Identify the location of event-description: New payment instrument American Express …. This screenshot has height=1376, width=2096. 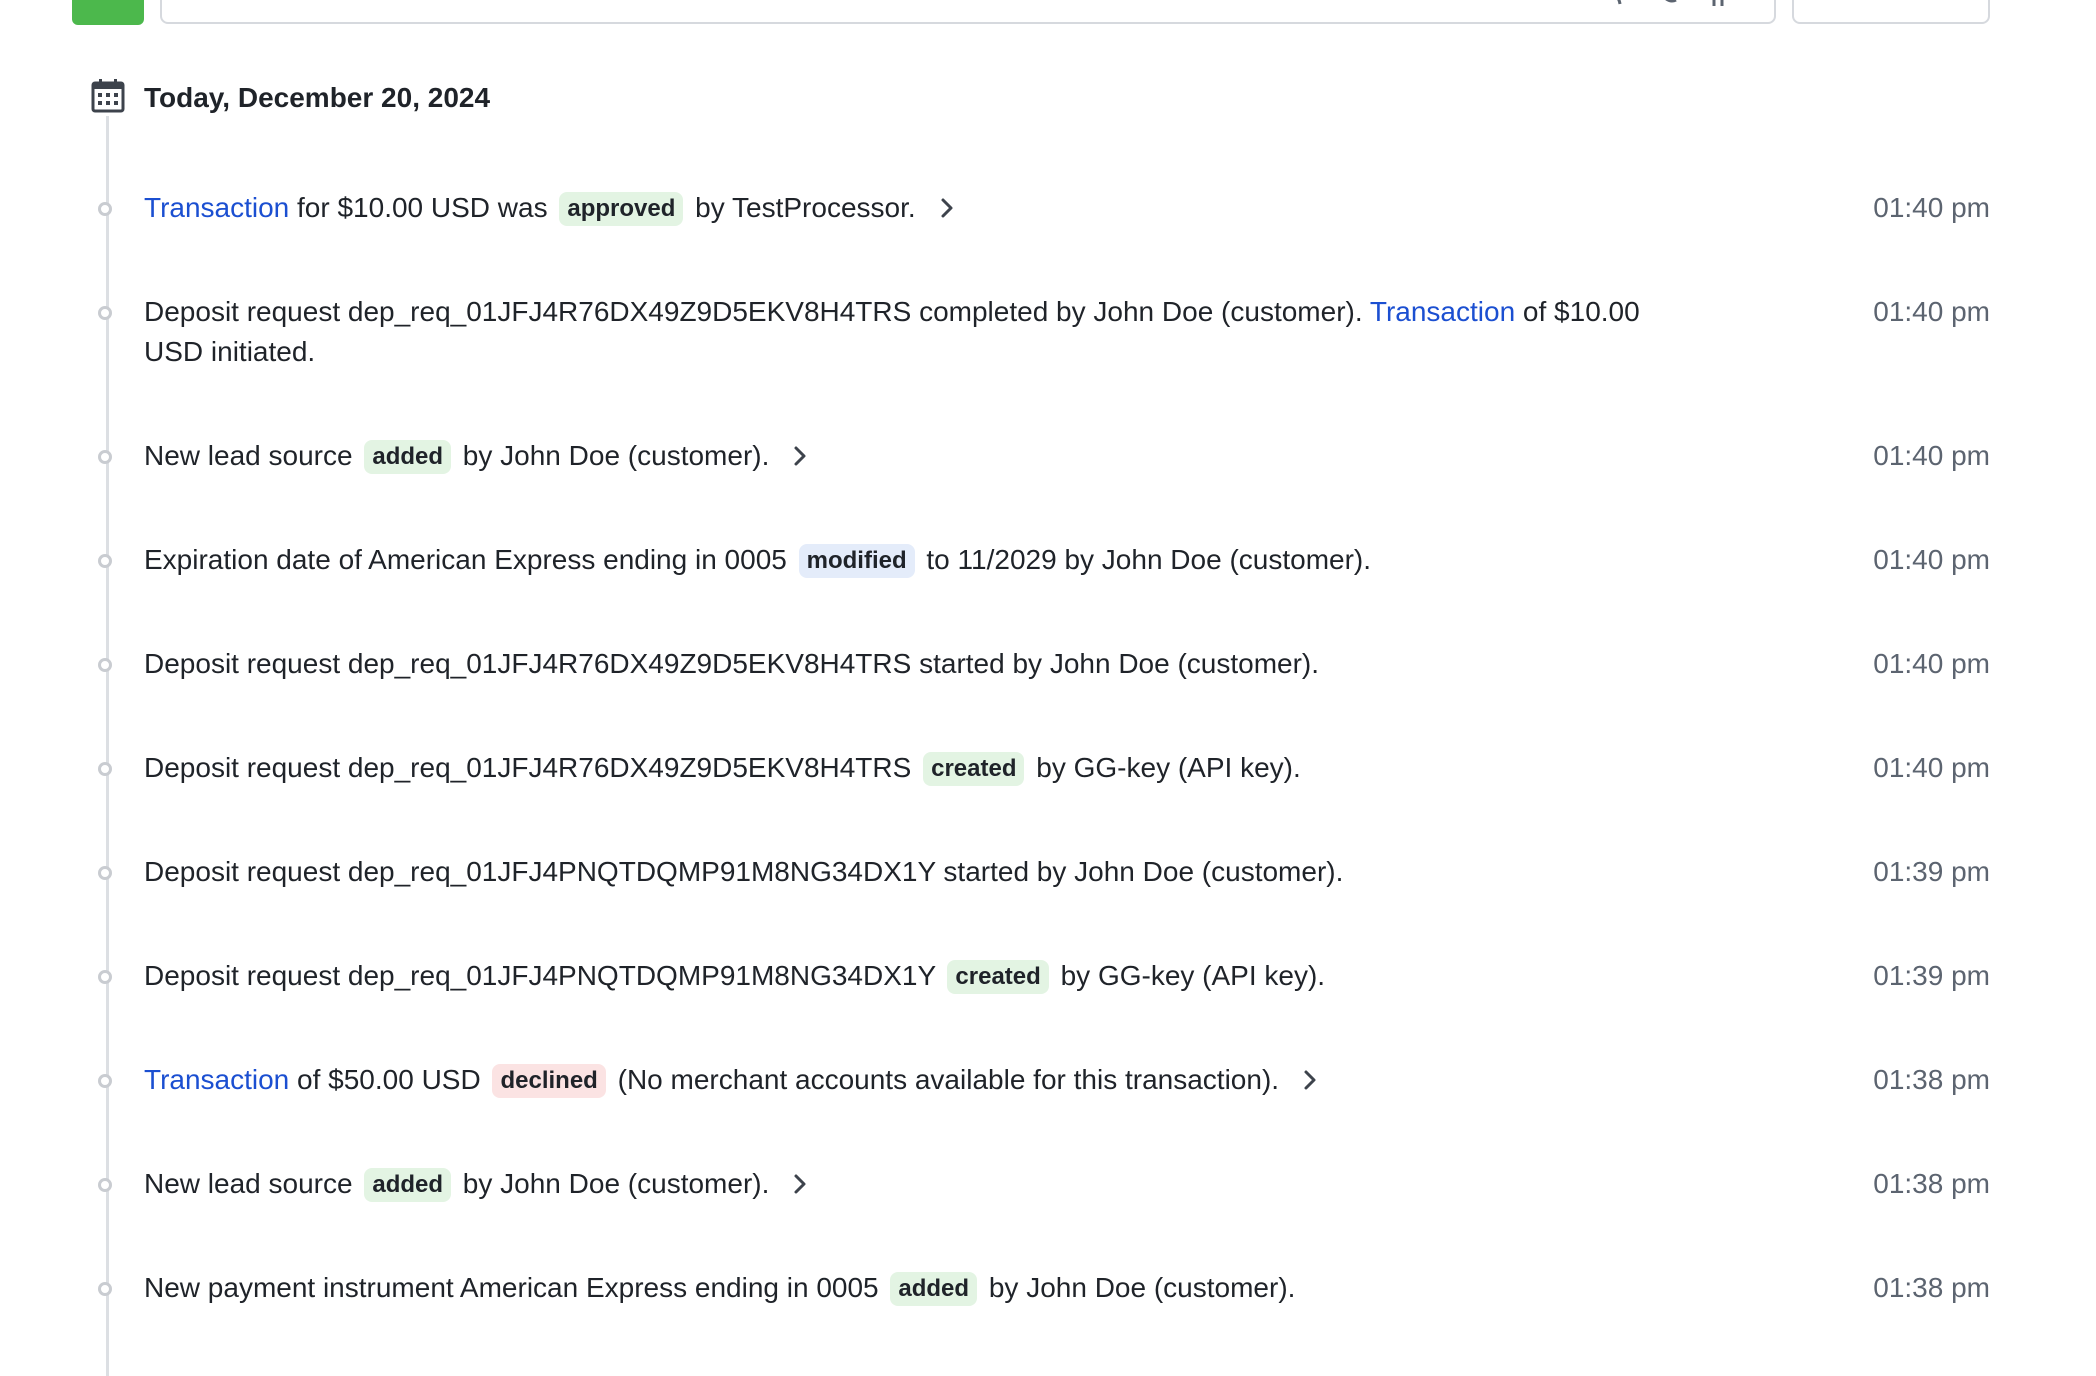
(929, 1288).